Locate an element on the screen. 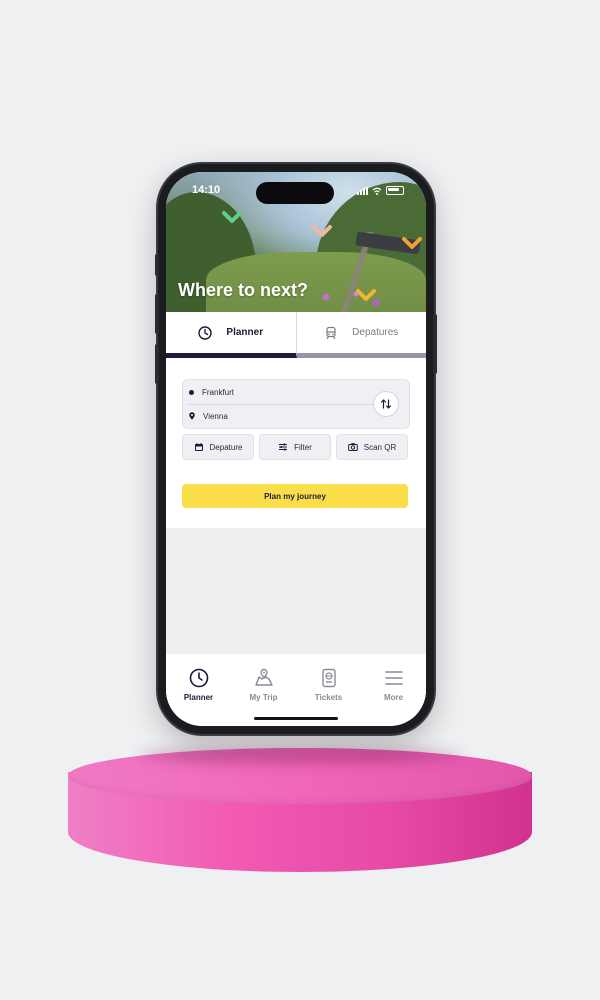 The height and width of the screenshot is (1000, 600). option-chips: Depature Filter Scan QR is located at coordinates (295, 447).